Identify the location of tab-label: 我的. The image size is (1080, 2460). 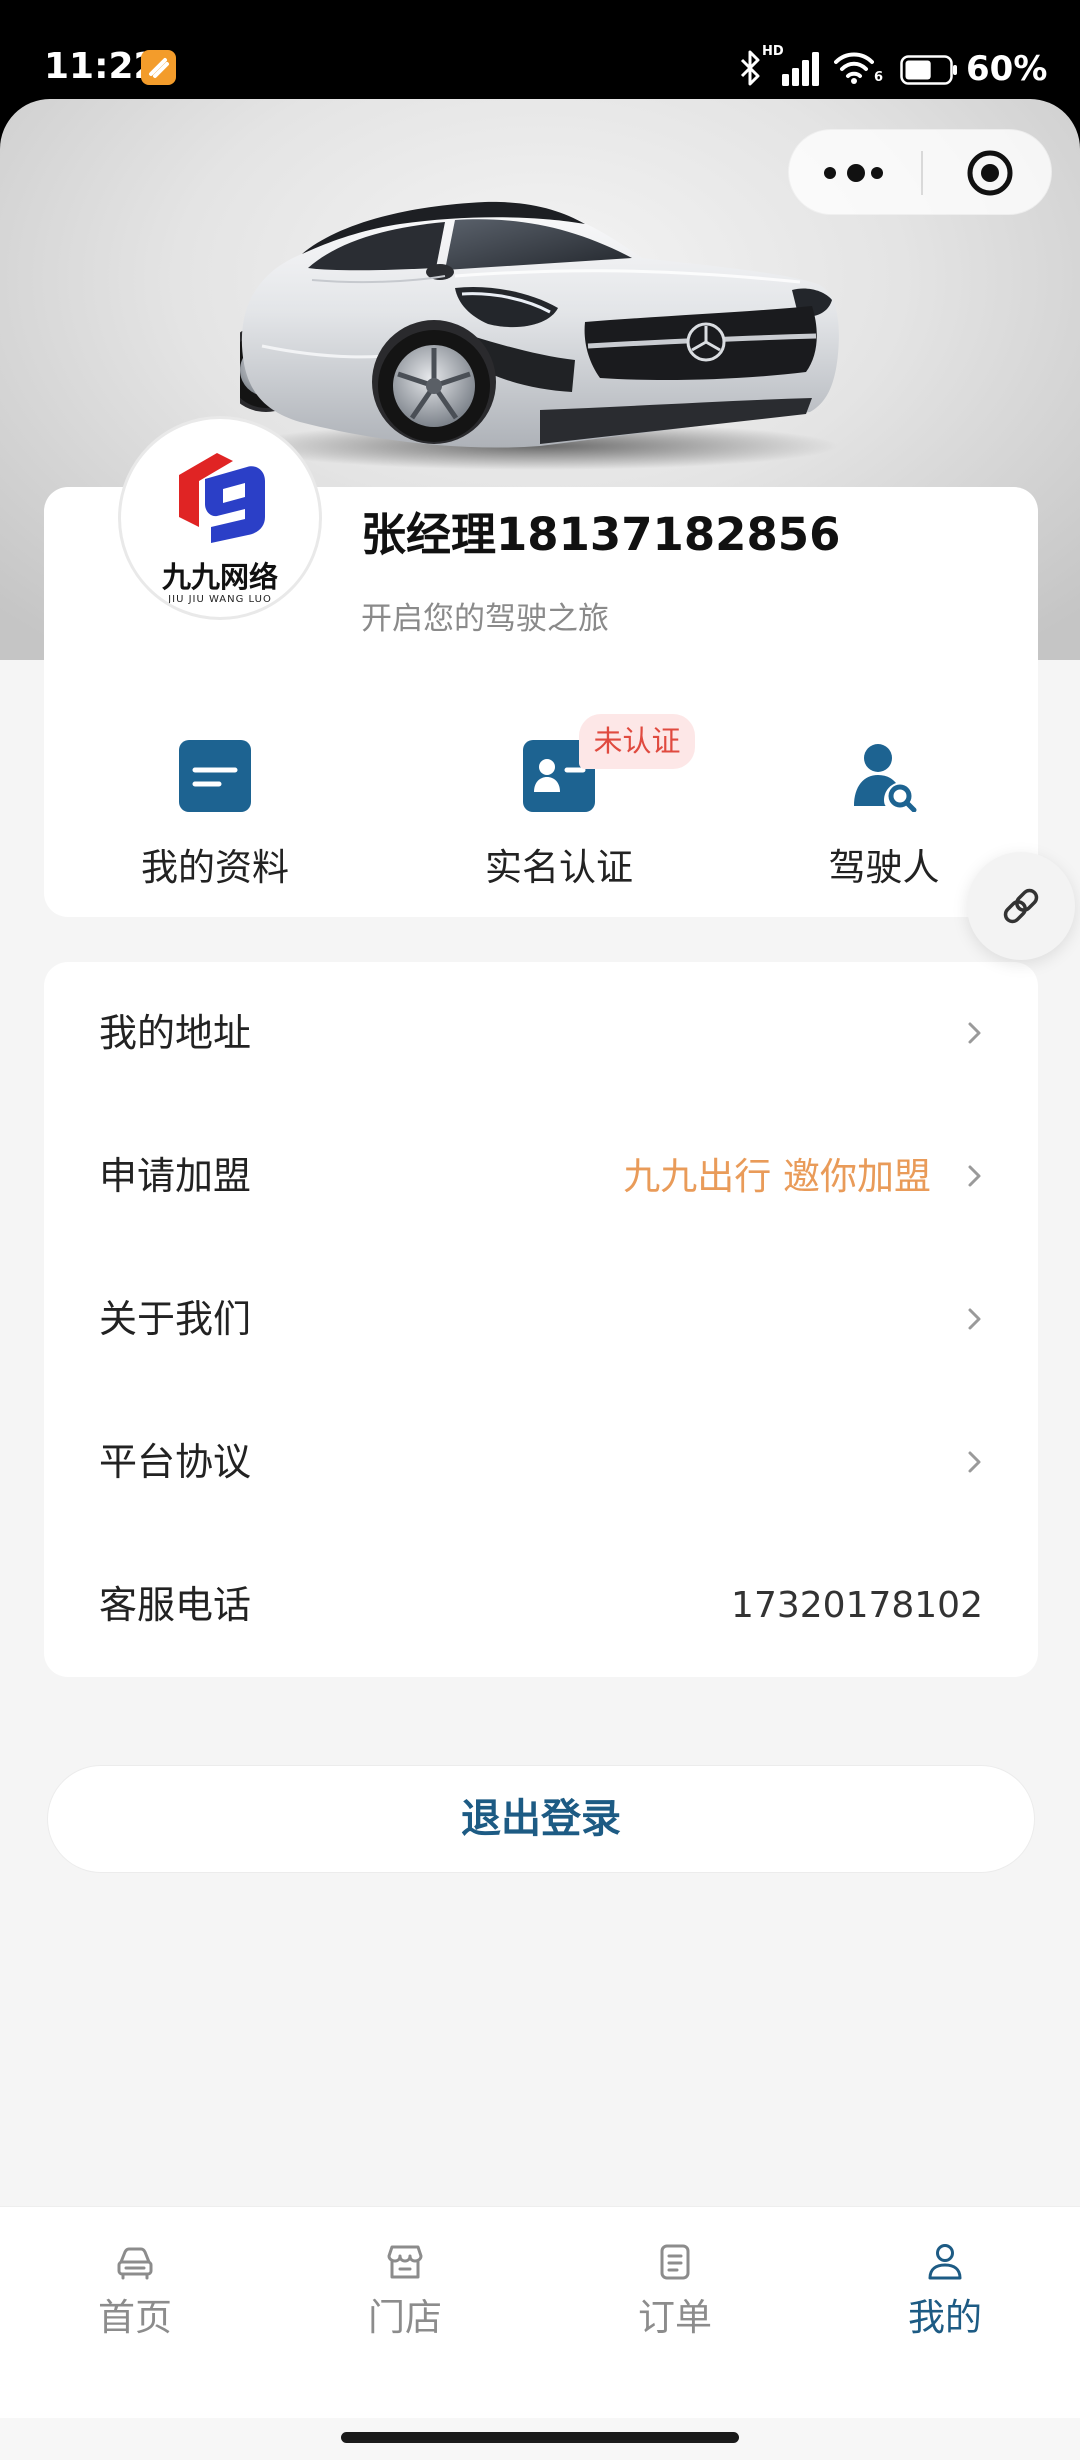
(945, 2317).